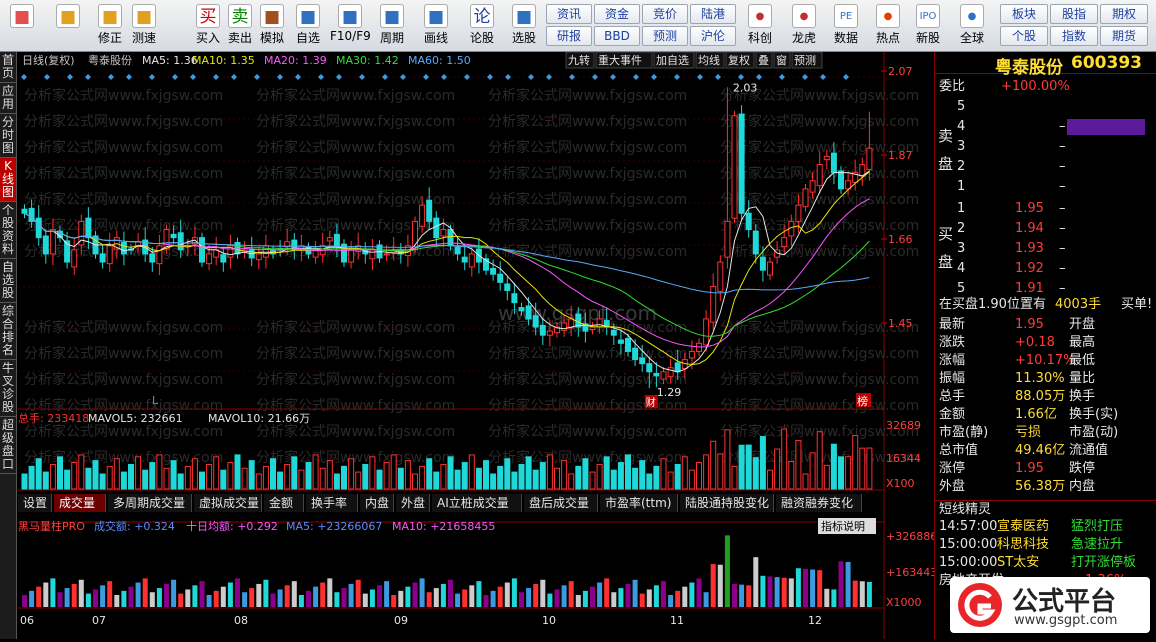  Describe the element at coordinates (8, 180) in the screenshot. I see `left-tab: K线图` at that location.